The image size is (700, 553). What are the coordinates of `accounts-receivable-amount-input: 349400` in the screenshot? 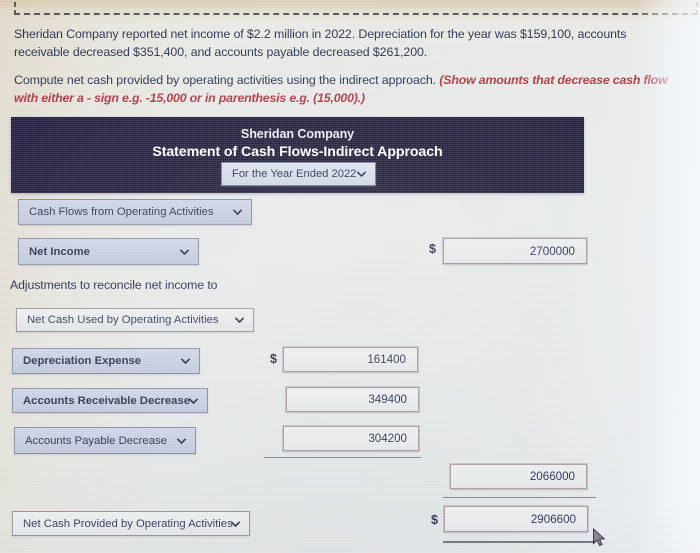 It's located at (352, 399).